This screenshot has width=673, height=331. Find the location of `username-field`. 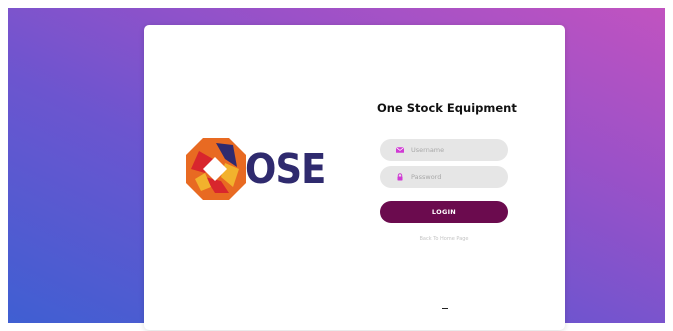

username-field is located at coordinates (444, 150).